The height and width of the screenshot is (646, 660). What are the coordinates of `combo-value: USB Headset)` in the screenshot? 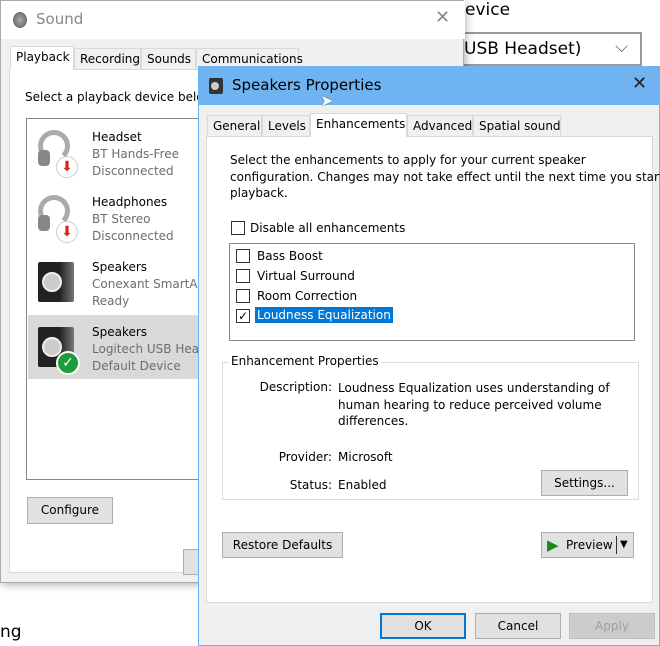 It's located at (523, 49).